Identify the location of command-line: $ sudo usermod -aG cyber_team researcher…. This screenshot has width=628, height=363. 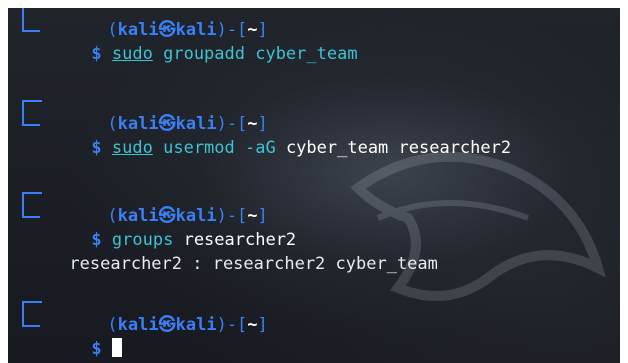
(301, 148).